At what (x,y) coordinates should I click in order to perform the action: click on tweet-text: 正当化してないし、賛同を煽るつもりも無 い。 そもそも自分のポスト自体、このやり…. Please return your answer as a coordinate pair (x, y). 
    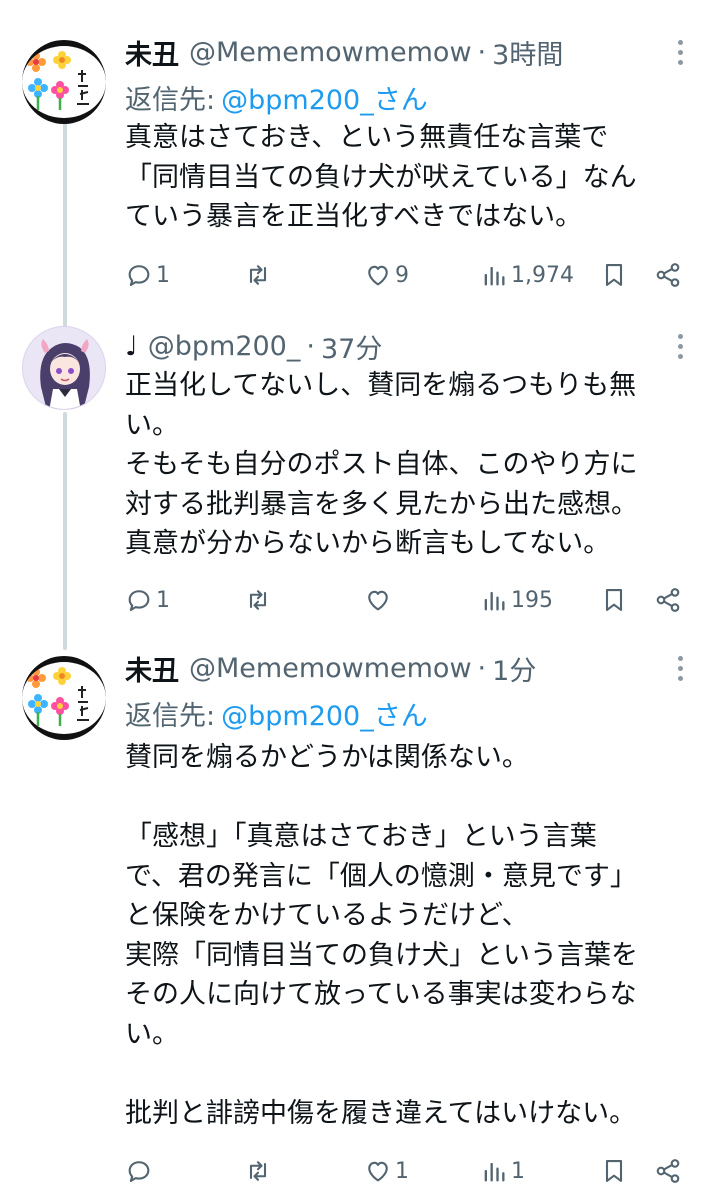
    Looking at the image, I should click on (415, 465).